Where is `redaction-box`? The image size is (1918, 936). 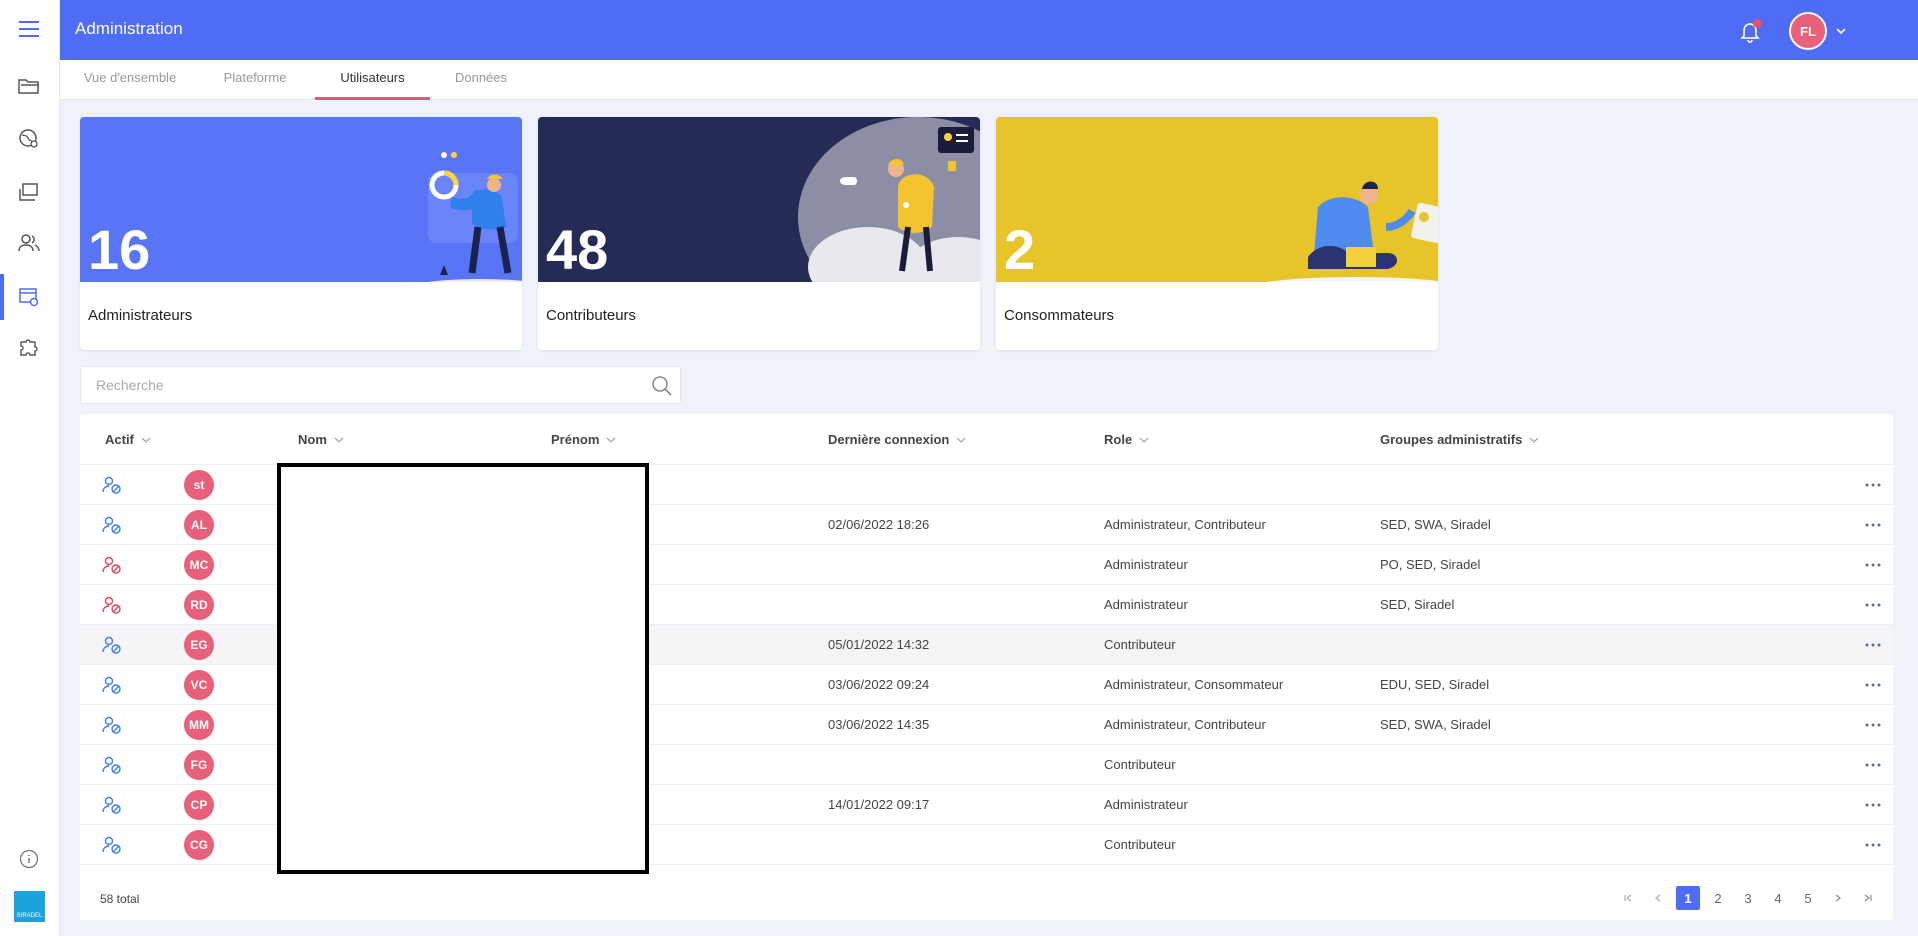
redaction-box is located at coordinates (463, 668).